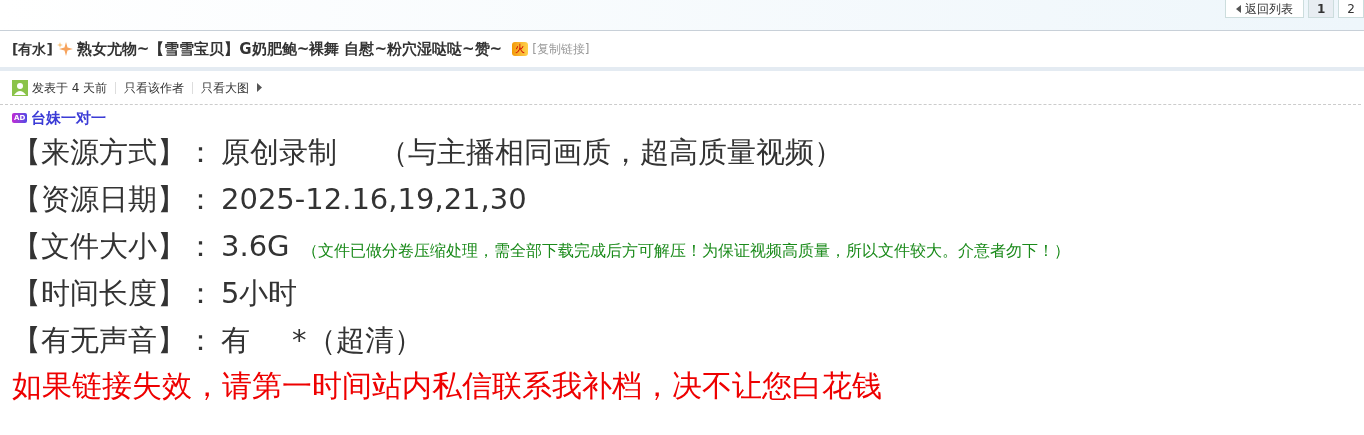  What do you see at coordinates (113, 340) in the screenshot?
I see `field-label: 【有无声音】：` at bounding box center [113, 340].